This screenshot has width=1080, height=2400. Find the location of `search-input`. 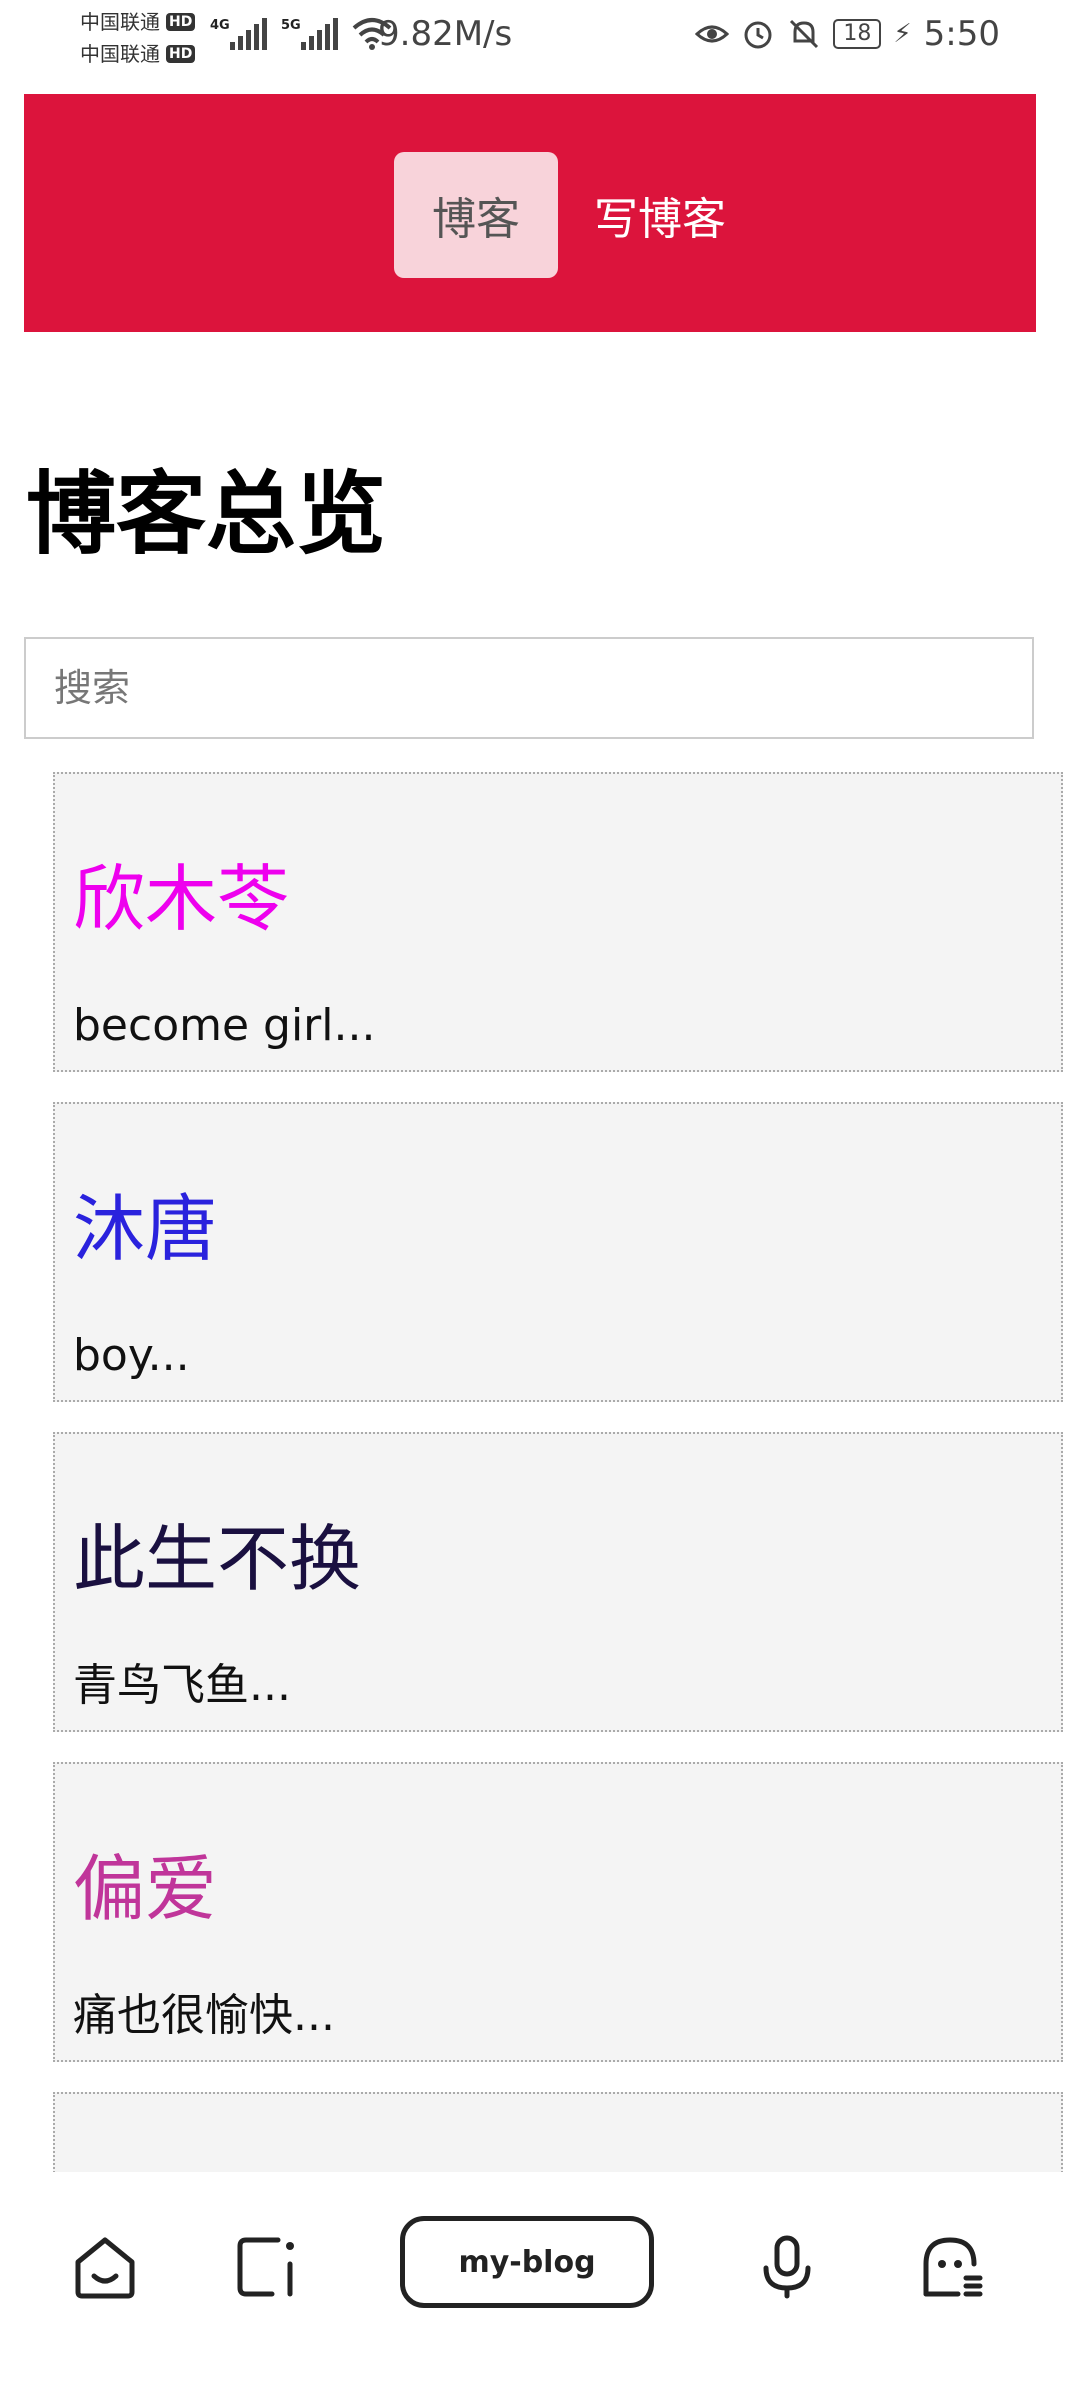

search-input is located at coordinates (529, 688).